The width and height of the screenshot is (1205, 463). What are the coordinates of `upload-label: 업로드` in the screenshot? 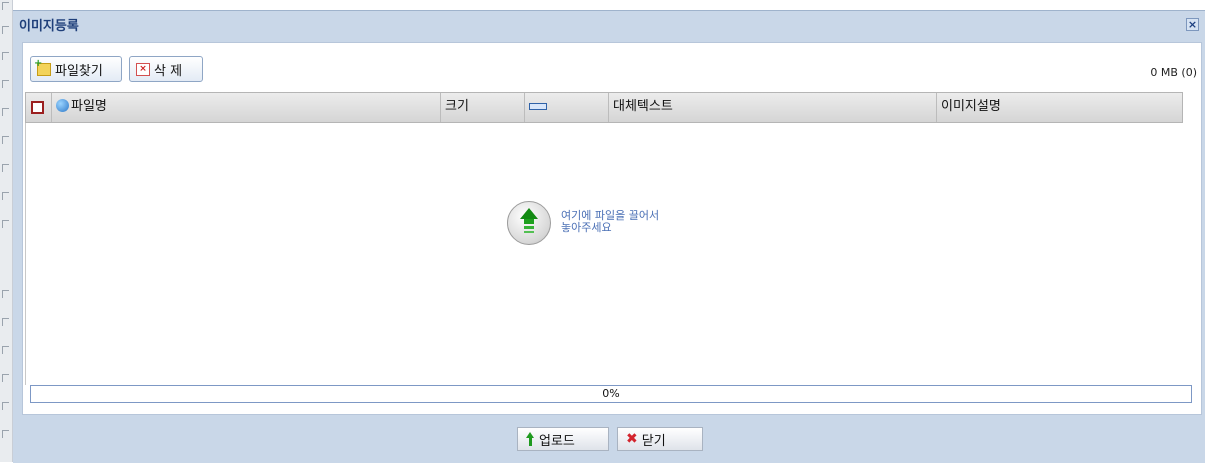 It's located at (557, 441).